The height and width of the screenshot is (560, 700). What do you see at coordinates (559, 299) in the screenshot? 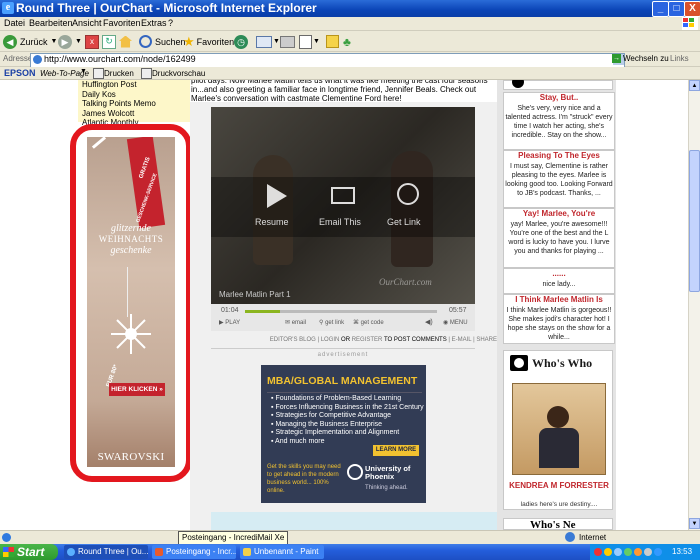
I see `comment-title: I Think Marlee Matlin Is` at bounding box center [559, 299].